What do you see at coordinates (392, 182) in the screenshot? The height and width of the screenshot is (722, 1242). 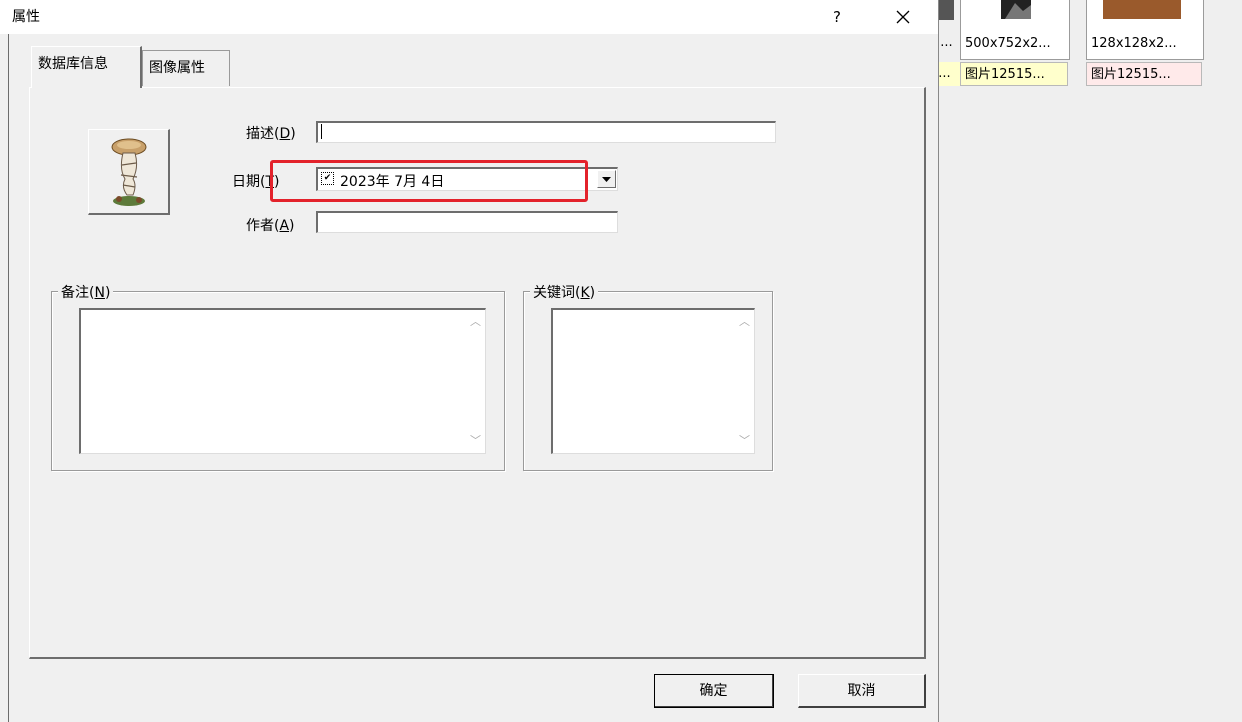 I see `date-value: 2023年 7月 4日` at bounding box center [392, 182].